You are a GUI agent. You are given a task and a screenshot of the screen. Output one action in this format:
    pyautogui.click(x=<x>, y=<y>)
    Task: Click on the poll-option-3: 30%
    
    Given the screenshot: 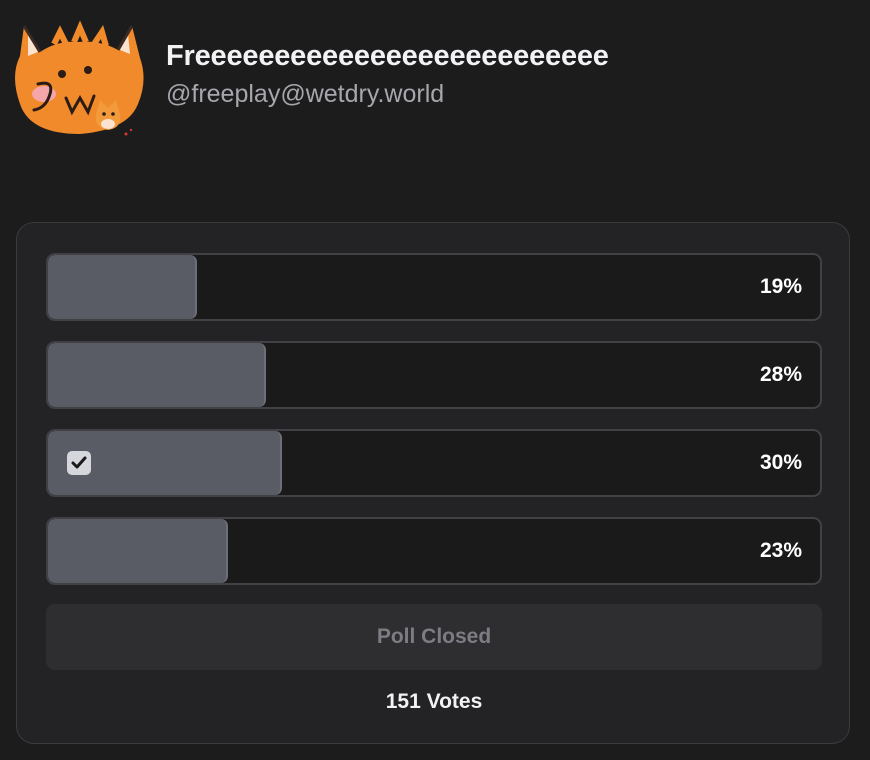 What is the action you would take?
    pyautogui.click(x=434, y=463)
    